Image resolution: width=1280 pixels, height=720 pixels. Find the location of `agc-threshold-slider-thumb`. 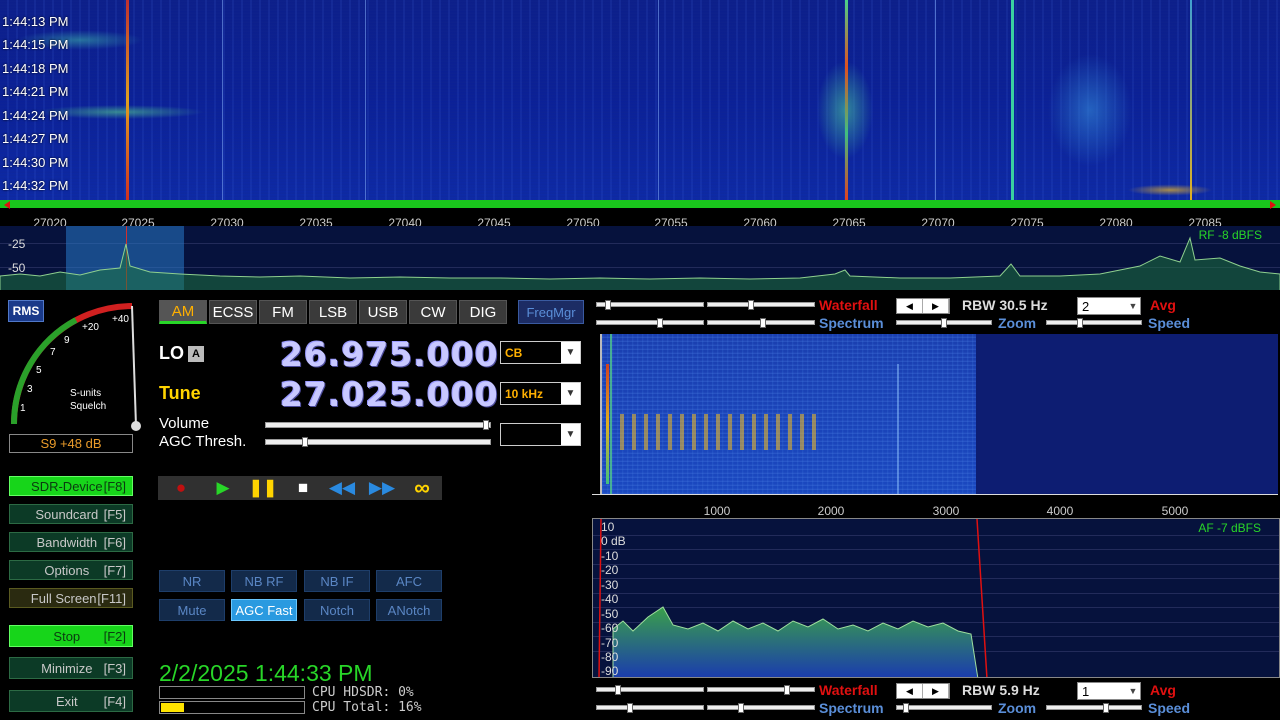

agc-threshold-slider-thumb is located at coordinates (305, 442).